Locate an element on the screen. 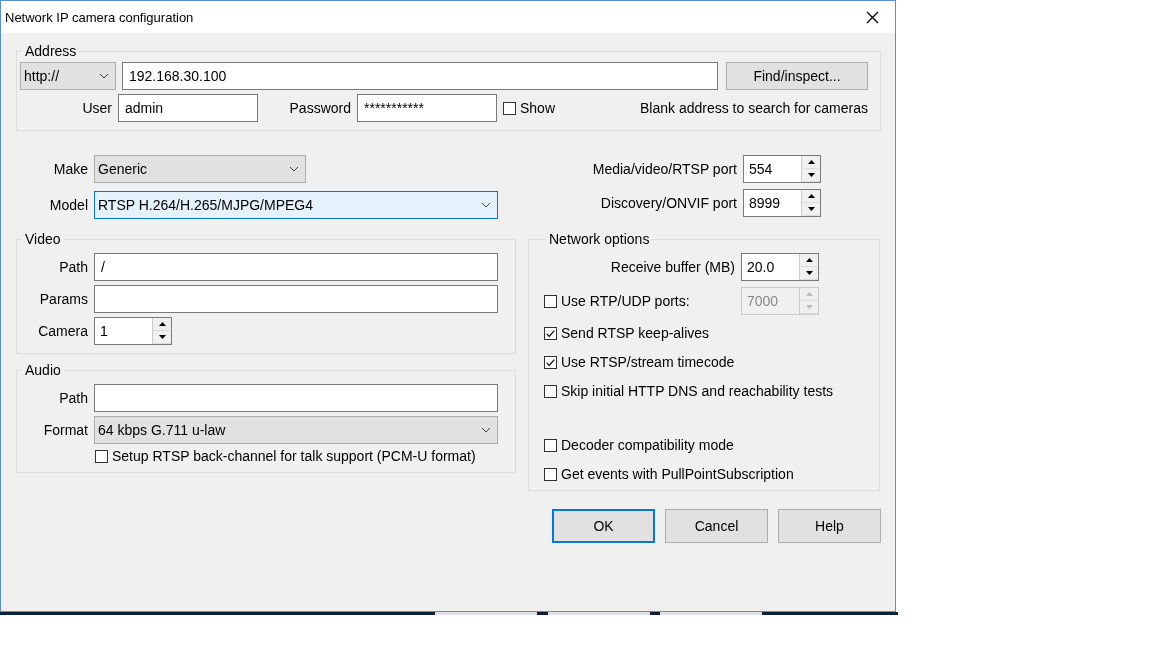  field-label: Make is located at coordinates (70, 169).